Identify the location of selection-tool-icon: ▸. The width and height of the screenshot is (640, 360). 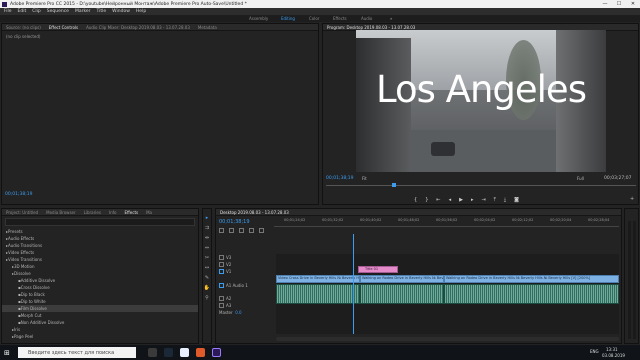
(207, 218).